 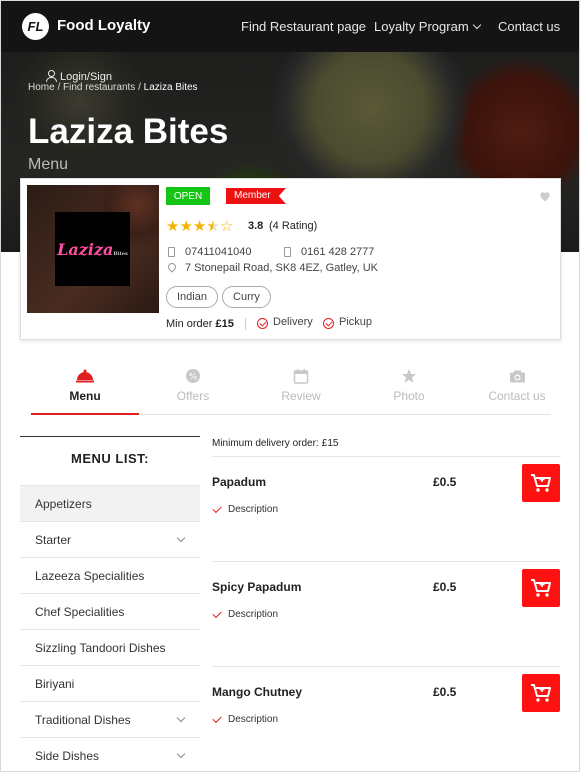 What do you see at coordinates (213, 226) in the screenshot?
I see `star-half-icon: ★` at bounding box center [213, 226].